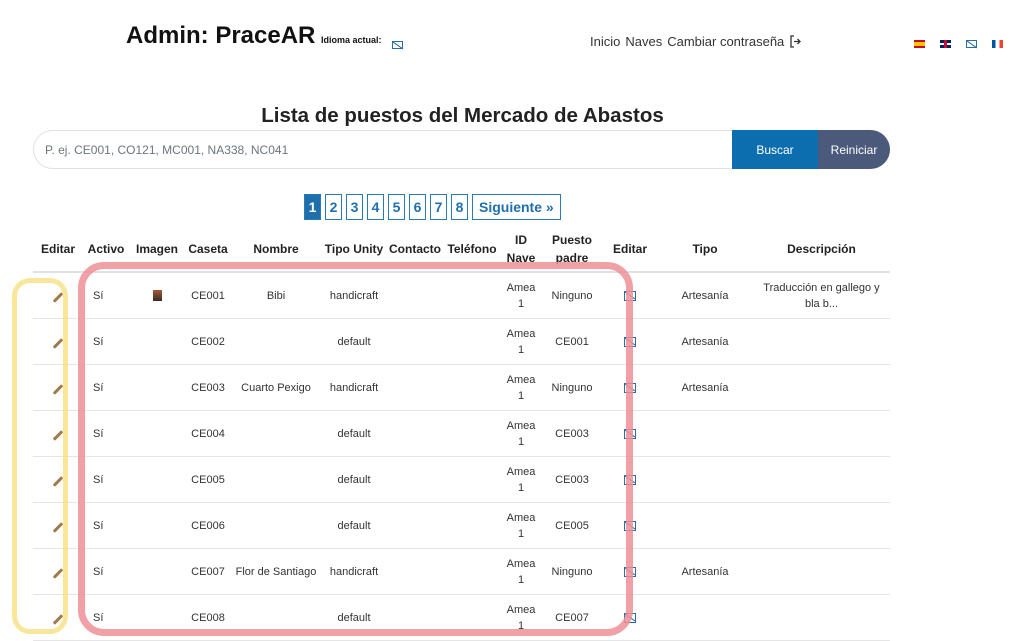  Describe the element at coordinates (854, 149) in the screenshot. I see `reset-button: Reiniciar` at that location.